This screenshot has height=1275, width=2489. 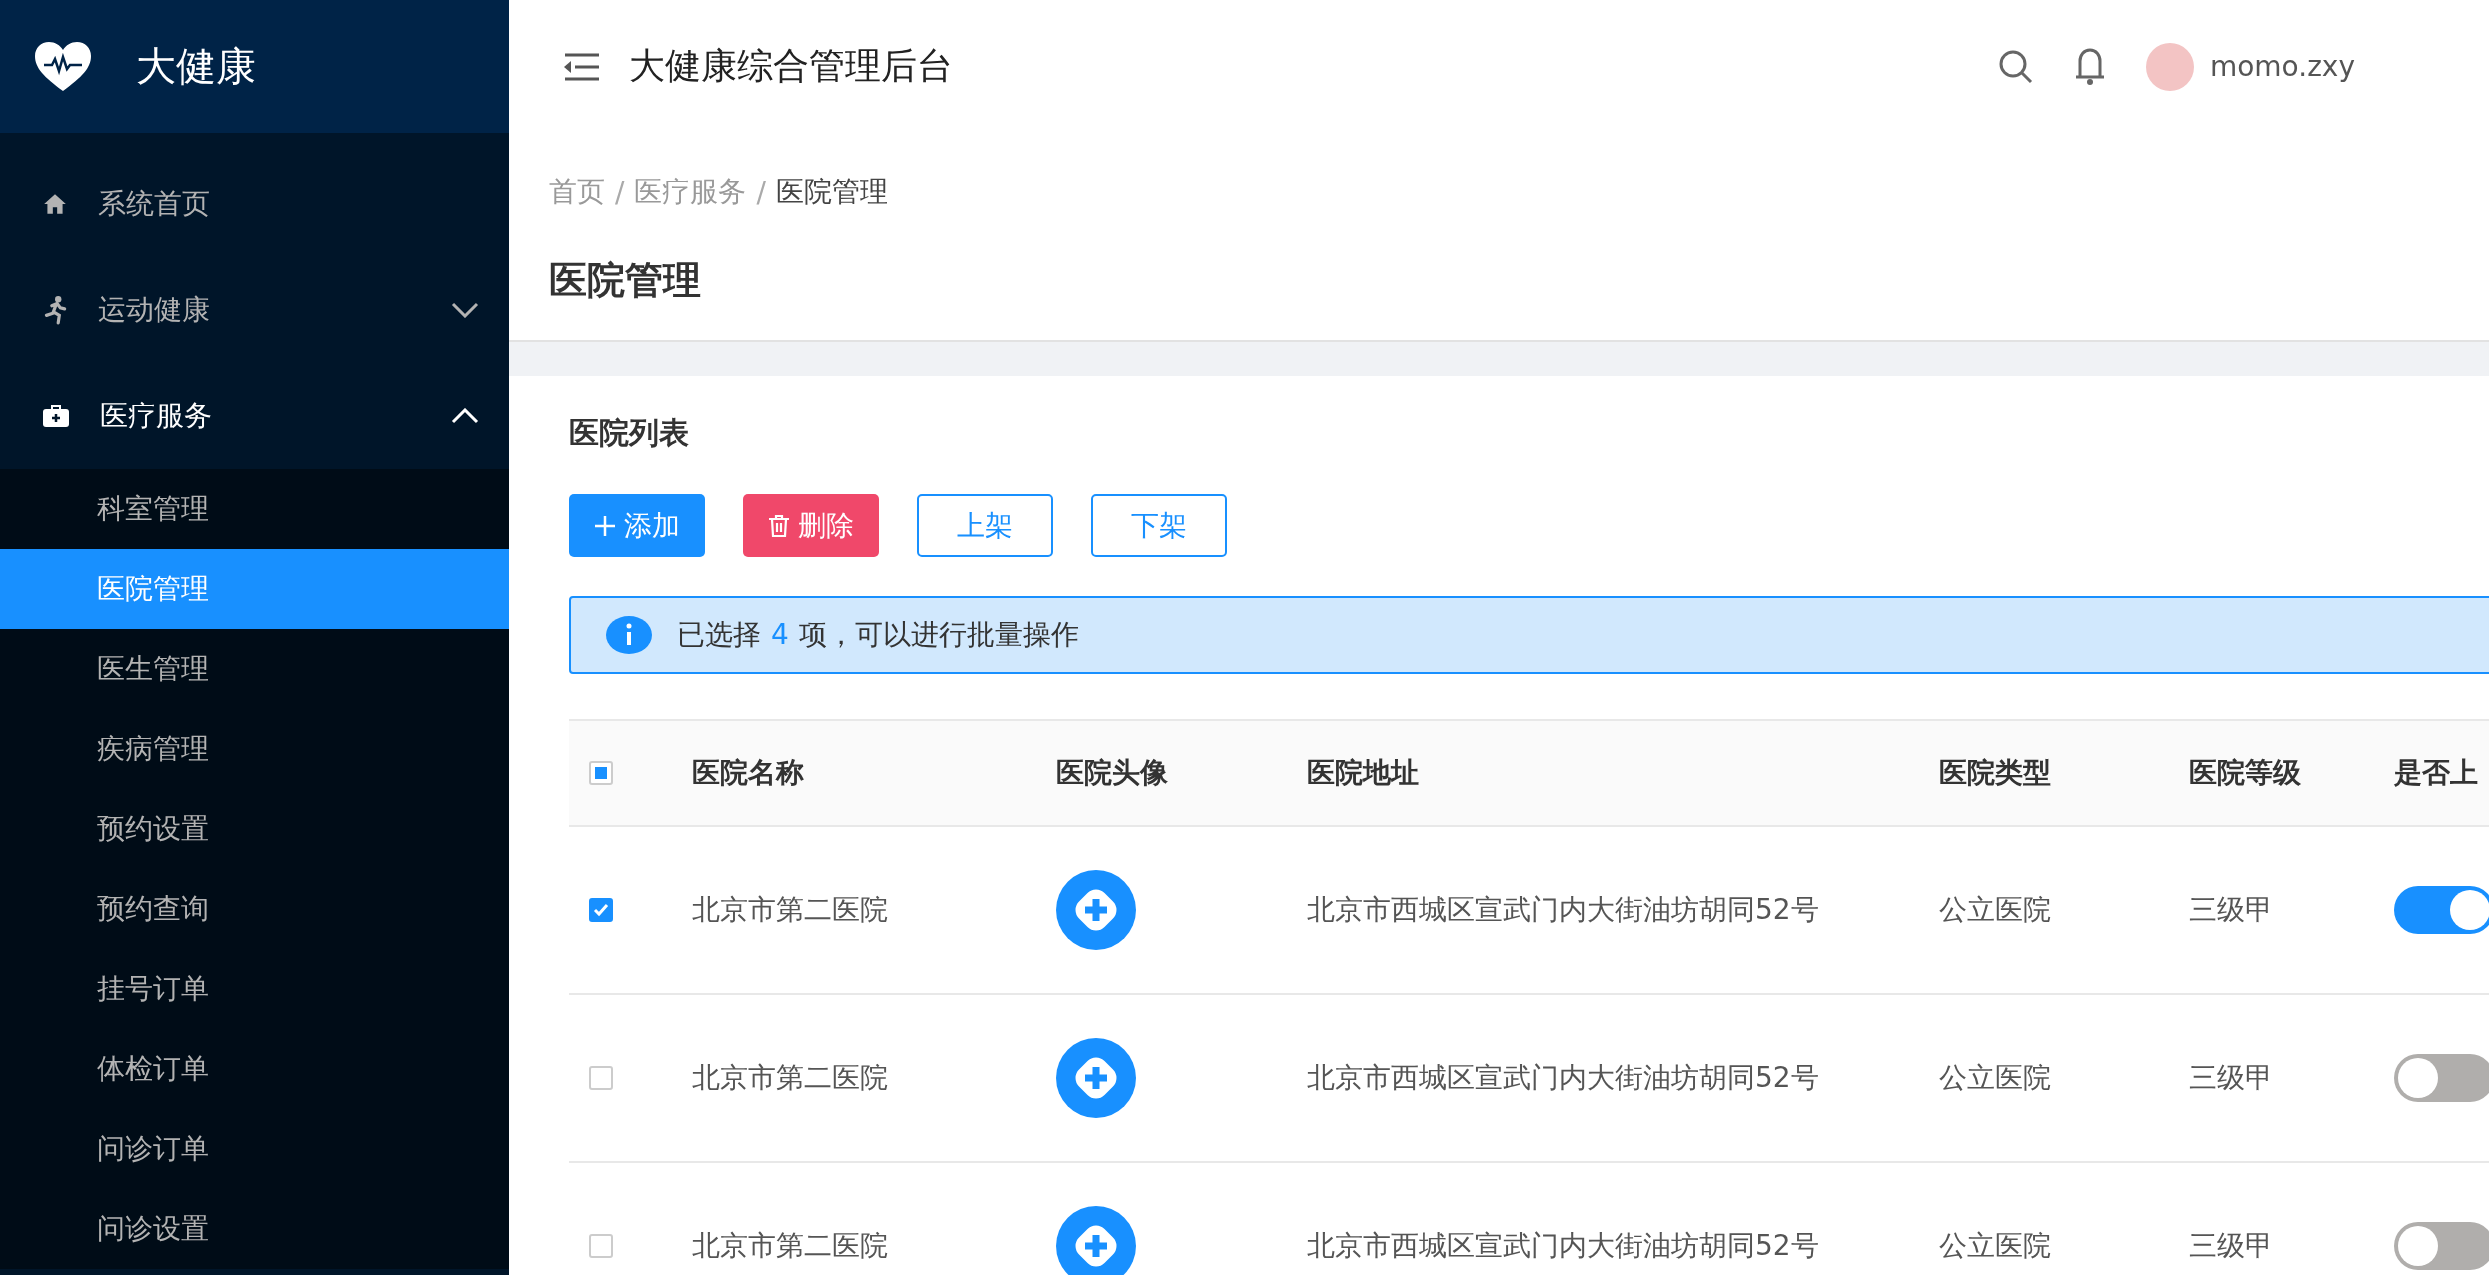 What do you see at coordinates (55, 310) in the screenshot?
I see `running-person-icon` at bounding box center [55, 310].